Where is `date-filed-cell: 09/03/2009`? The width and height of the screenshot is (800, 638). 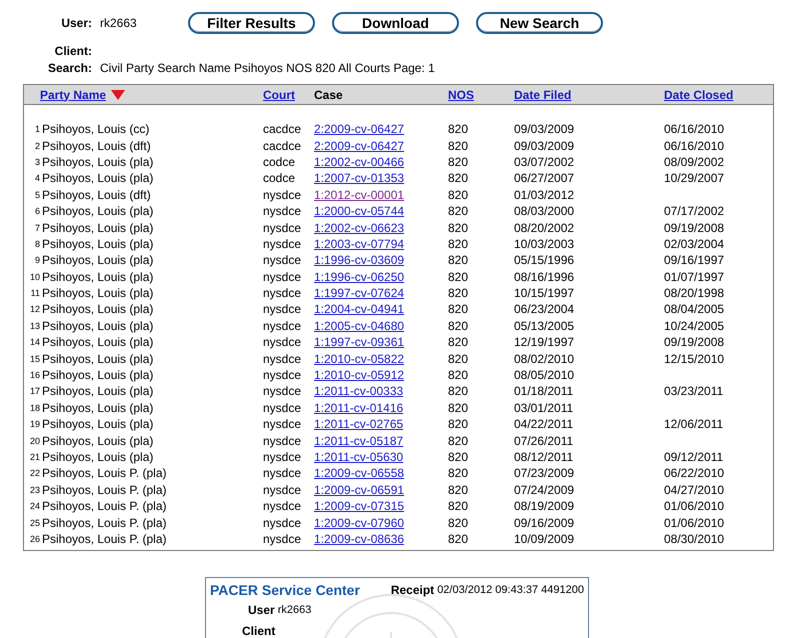
date-filed-cell: 09/03/2009 is located at coordinates (544, 145).